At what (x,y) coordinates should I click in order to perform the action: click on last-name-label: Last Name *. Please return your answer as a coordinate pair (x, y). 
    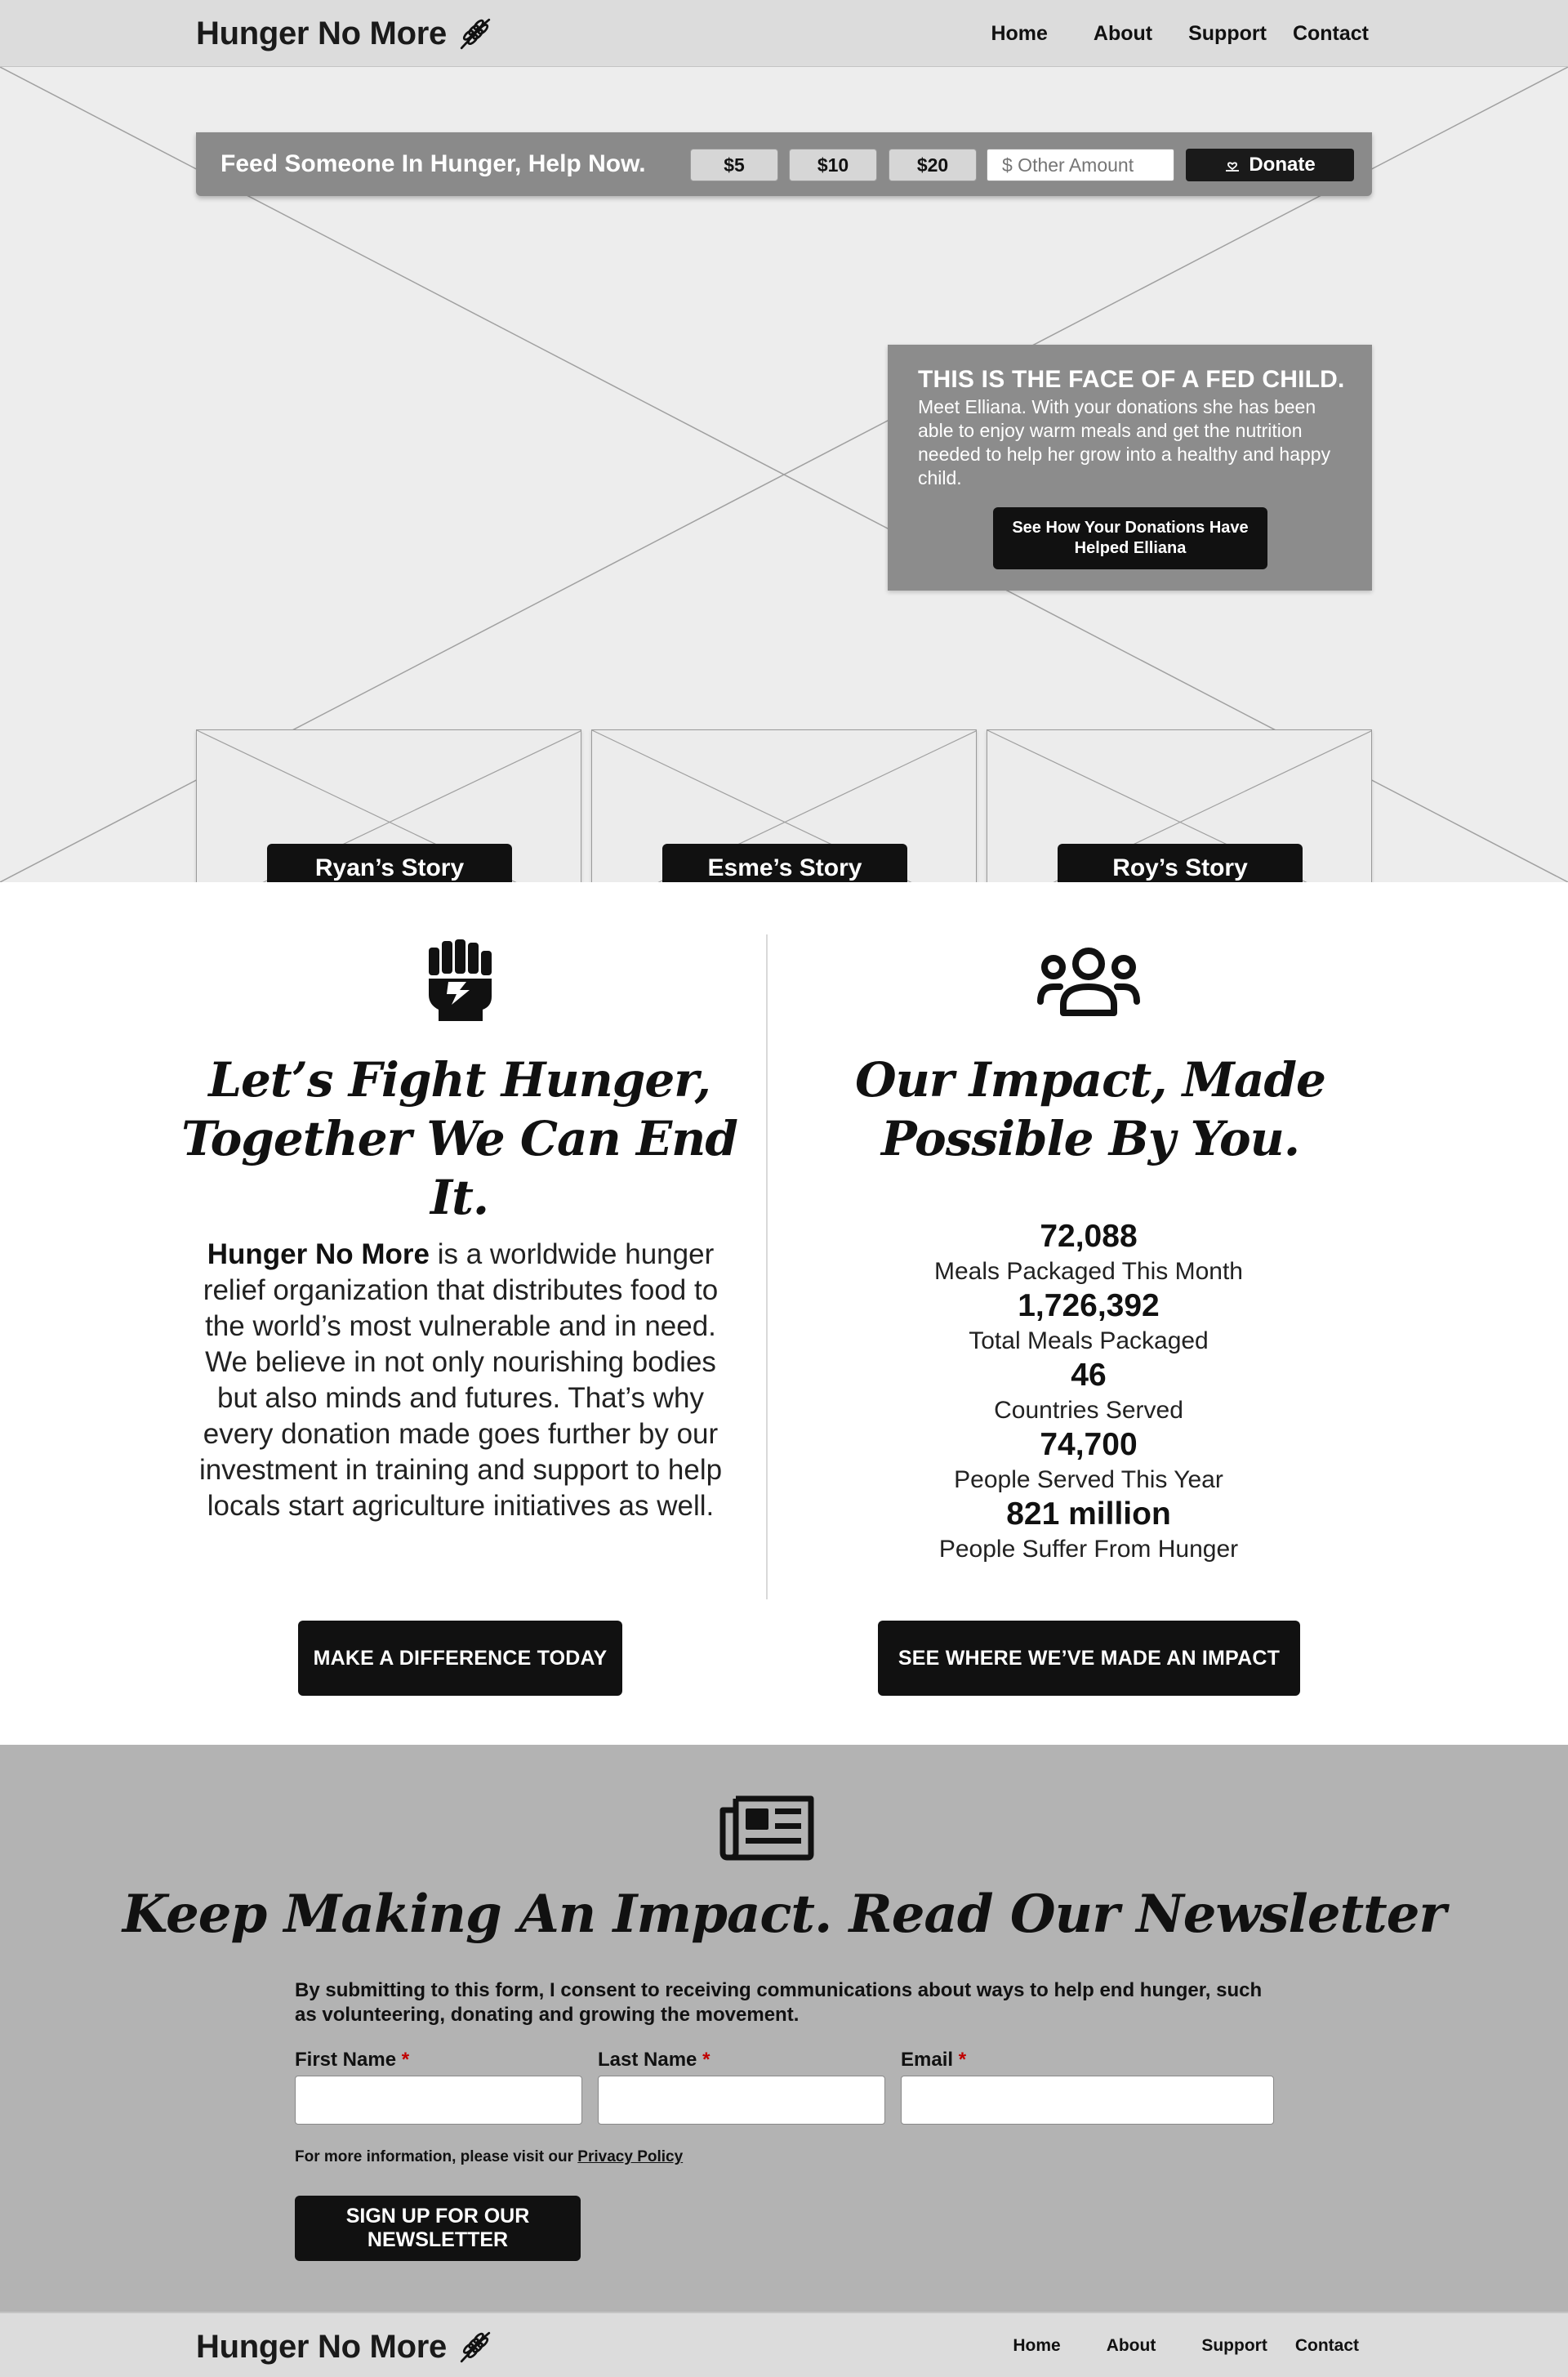
    Looking at the image, I should click on (654, 2060).